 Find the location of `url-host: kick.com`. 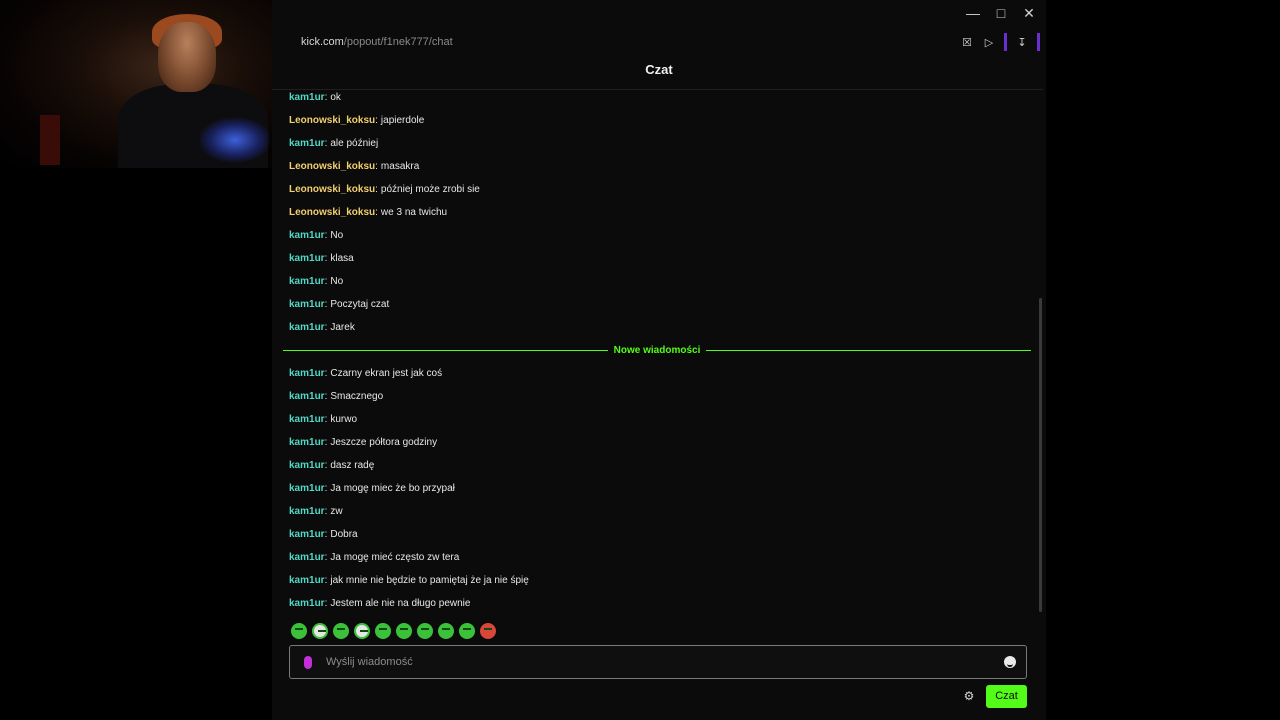

url-host: kick.com is located at coordinates (322, 42).